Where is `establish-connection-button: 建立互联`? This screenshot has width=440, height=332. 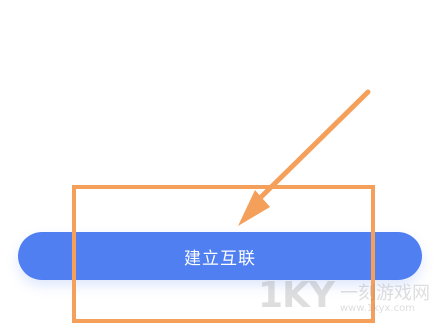 establish-connection-button: 建立互联 is located at coordinates (220, 256).